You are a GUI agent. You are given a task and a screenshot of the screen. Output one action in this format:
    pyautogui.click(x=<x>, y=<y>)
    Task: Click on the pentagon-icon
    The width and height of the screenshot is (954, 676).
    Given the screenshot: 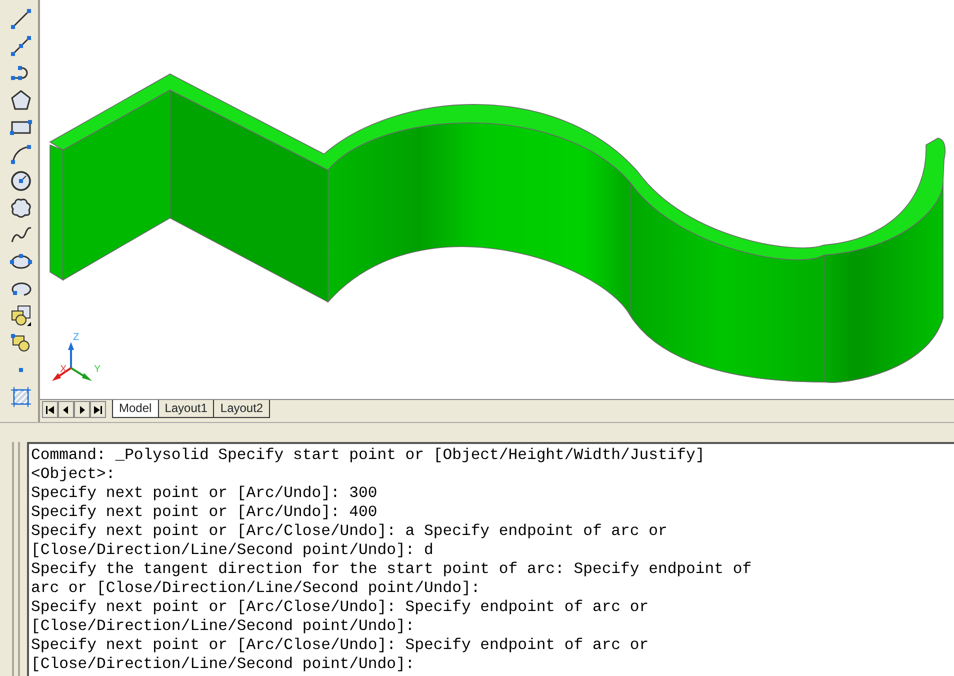 What is the action you would take?
    pyautogui.click(x=21, y=100)
    